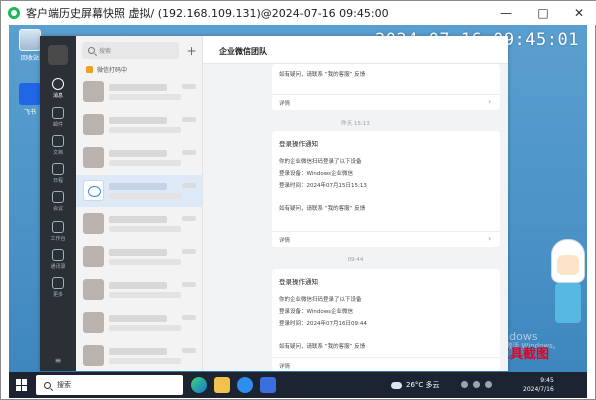  Describe the element at coordinates (355, 124) in the screenshot. I see `message-timestamp: 昨天 15:13` at that location.